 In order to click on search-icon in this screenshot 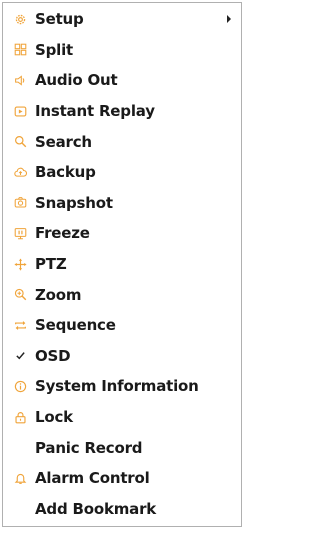, I will do `click(20, 142)`.